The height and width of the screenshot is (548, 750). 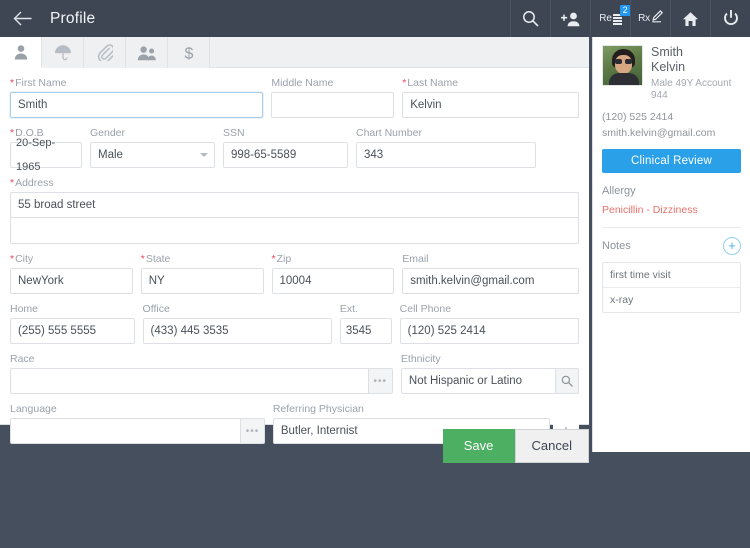 What do you see at coordinates (650, 210) in the screenshot?
I see `allergy-value: Penicillin - Dizziness` at bounding box center [650, 210].